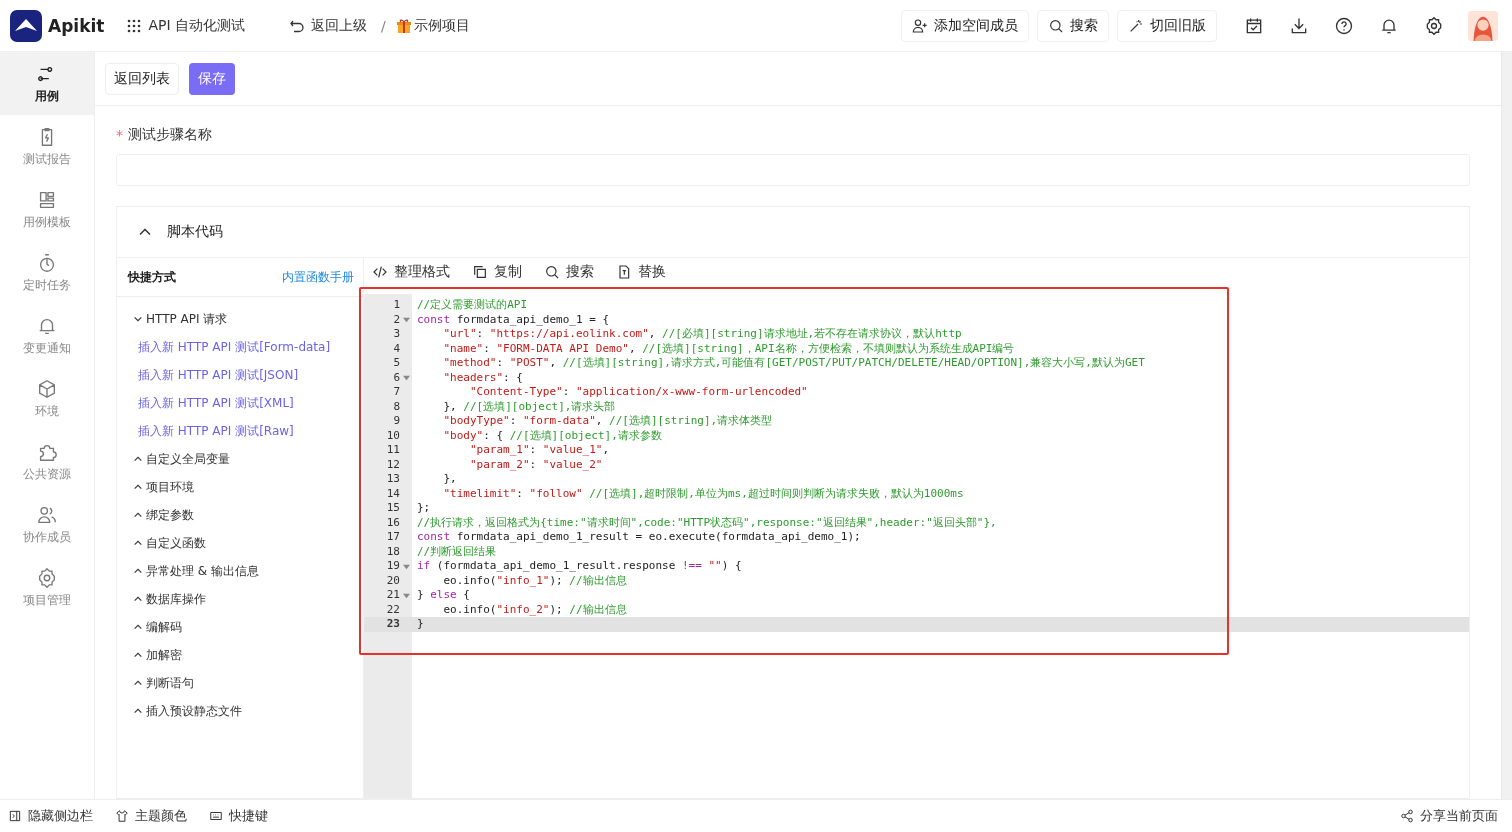 The height and width of the screenshot is (832, 1512). I want to click on project-link: 示例项目, so click(434, 25).